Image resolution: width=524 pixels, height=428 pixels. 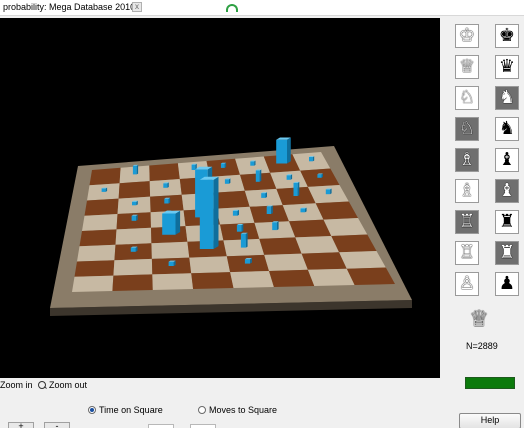 What do you see at coordinates (467, 160) in the screenshot?
I see `white-bishop-button: ♗` at bounding box center [467, 160].